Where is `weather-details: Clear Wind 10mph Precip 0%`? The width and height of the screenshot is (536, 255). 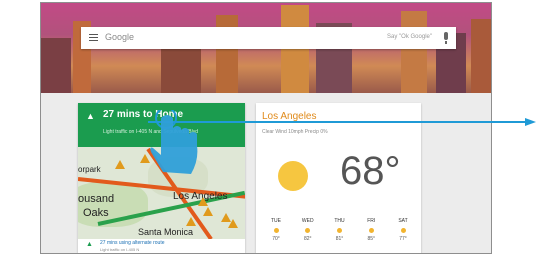 weather-details: Clear Wind 10mph Precip 0% is located at coordinates (295, 132).